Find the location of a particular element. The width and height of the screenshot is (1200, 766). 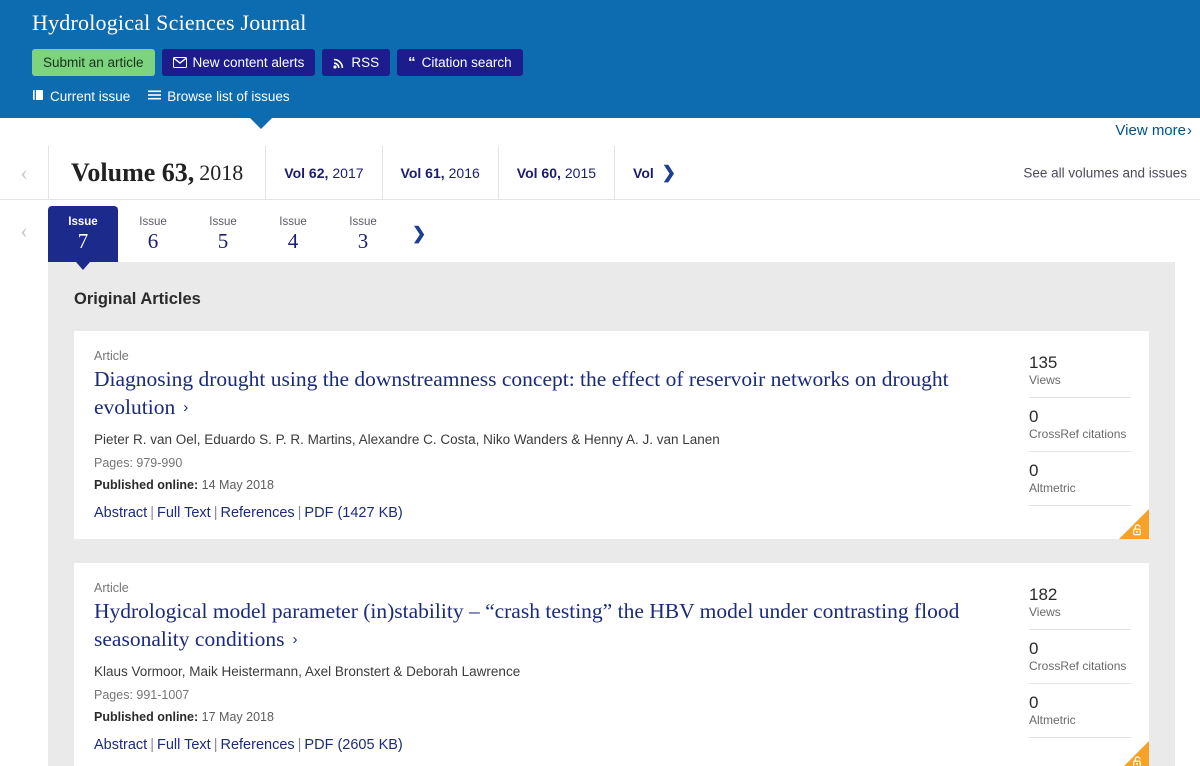

article-published: Published online: 14 May 2018 is located at coordinates (551, 485).